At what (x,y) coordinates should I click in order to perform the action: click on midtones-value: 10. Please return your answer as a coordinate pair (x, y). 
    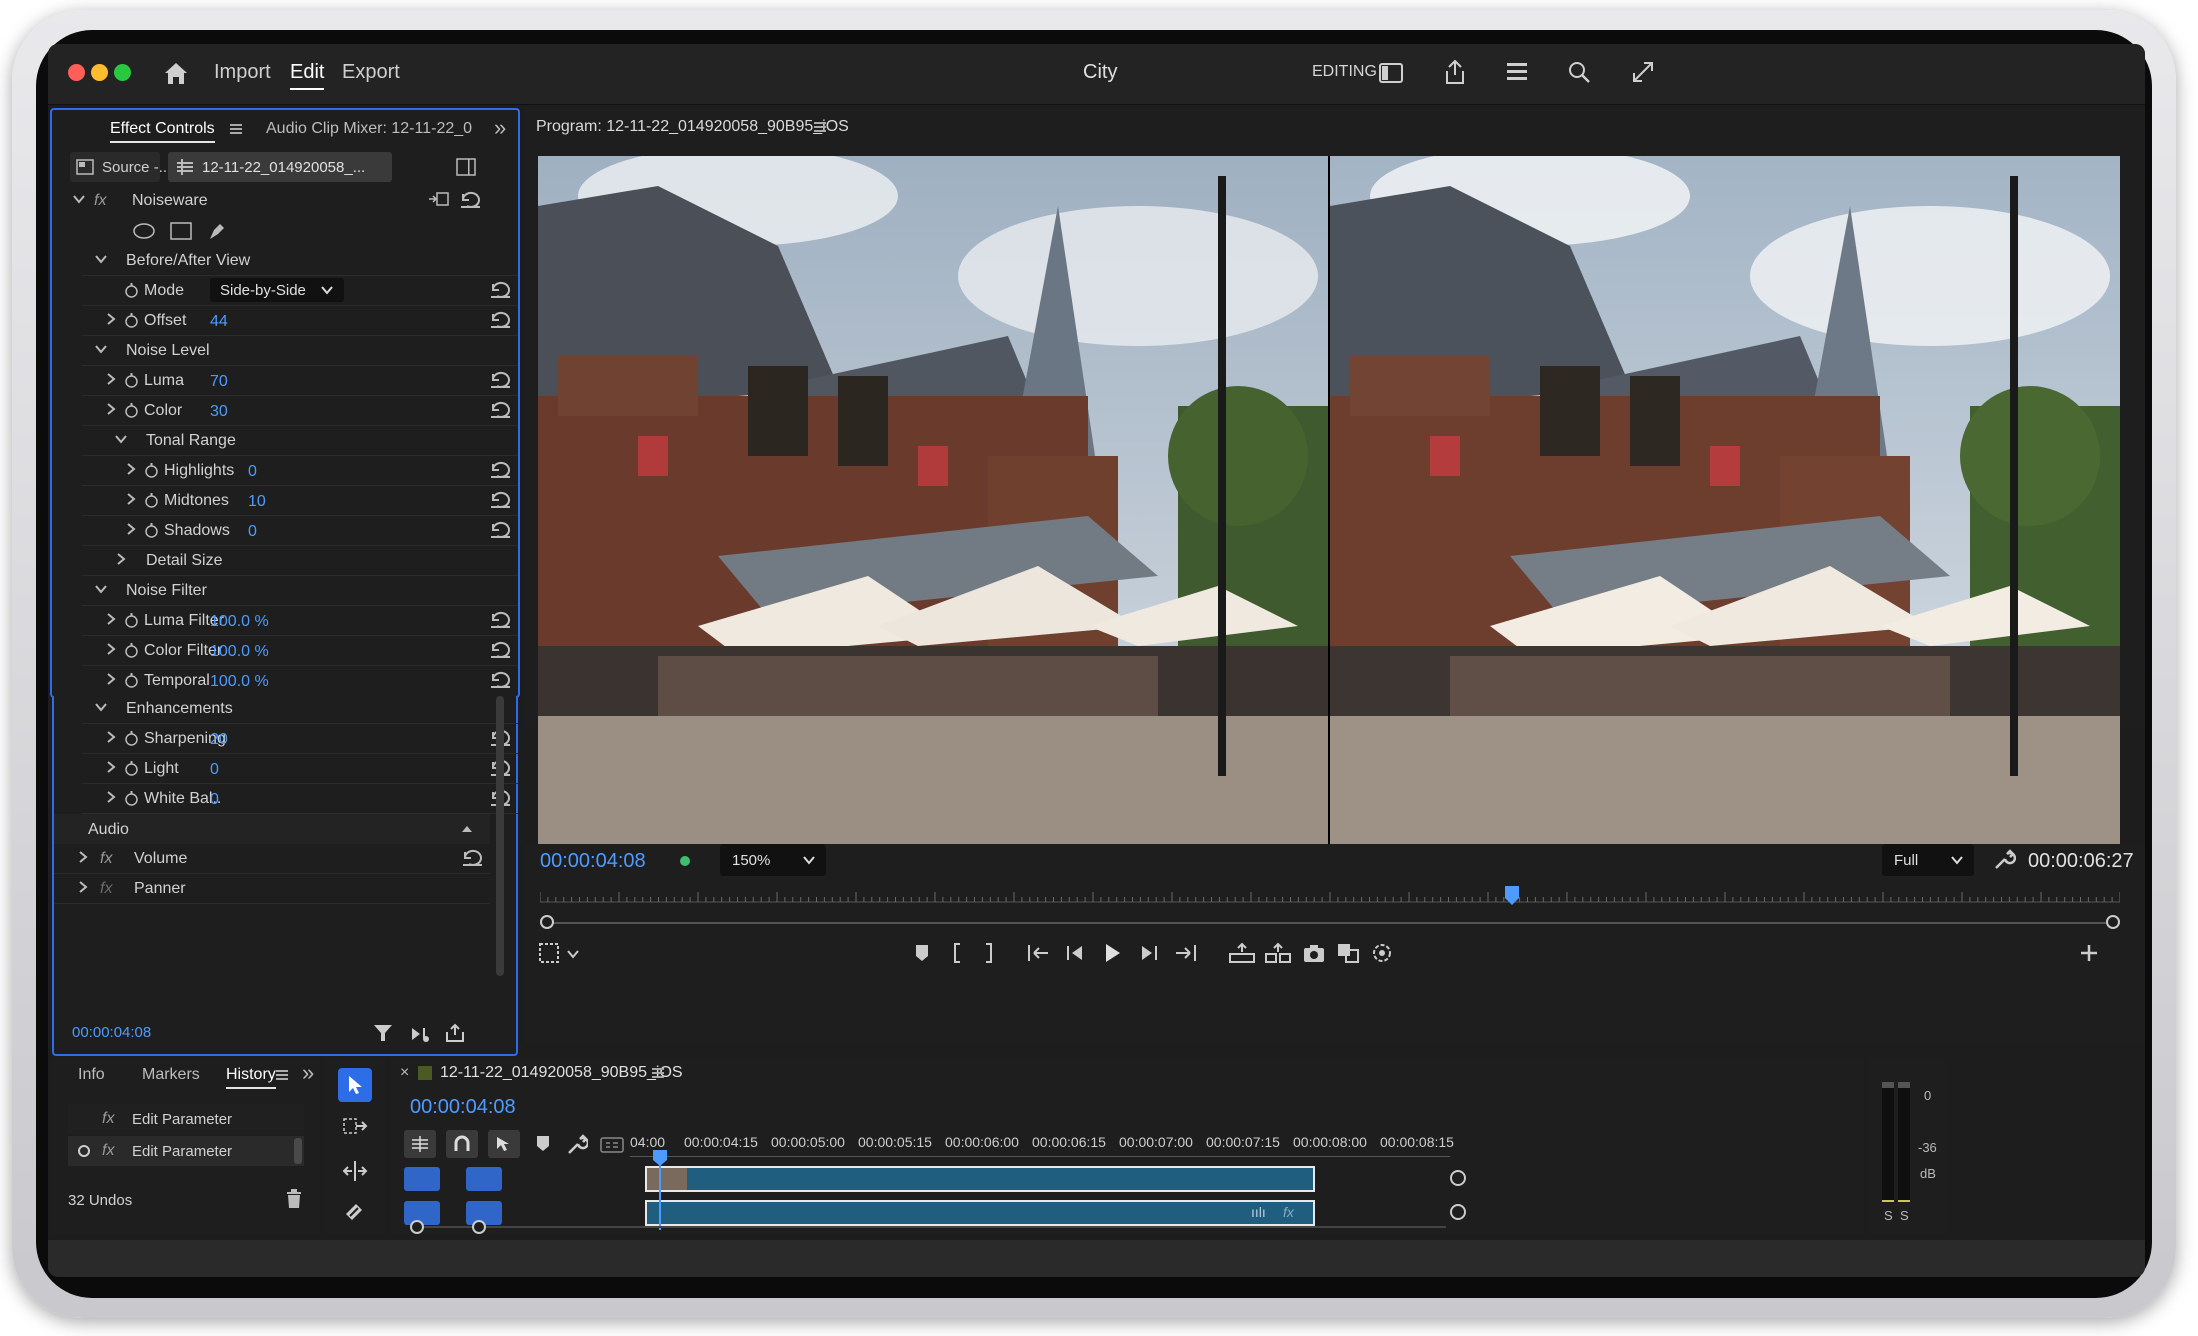
    Looking at the image, I should click on (257, 502).